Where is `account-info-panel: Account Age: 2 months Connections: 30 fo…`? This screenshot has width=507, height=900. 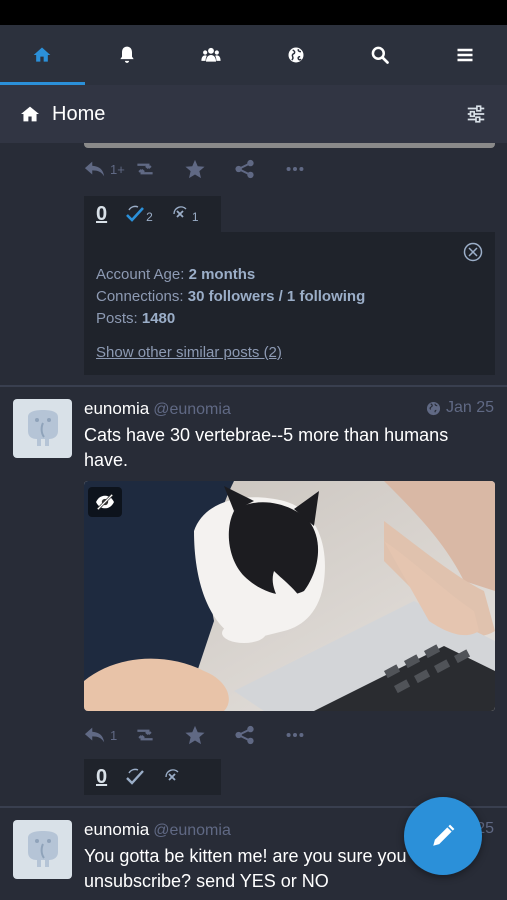
account-info-panel: Account Age: 2 months Connections: 30 fo… is located at coordinates (289, 303).